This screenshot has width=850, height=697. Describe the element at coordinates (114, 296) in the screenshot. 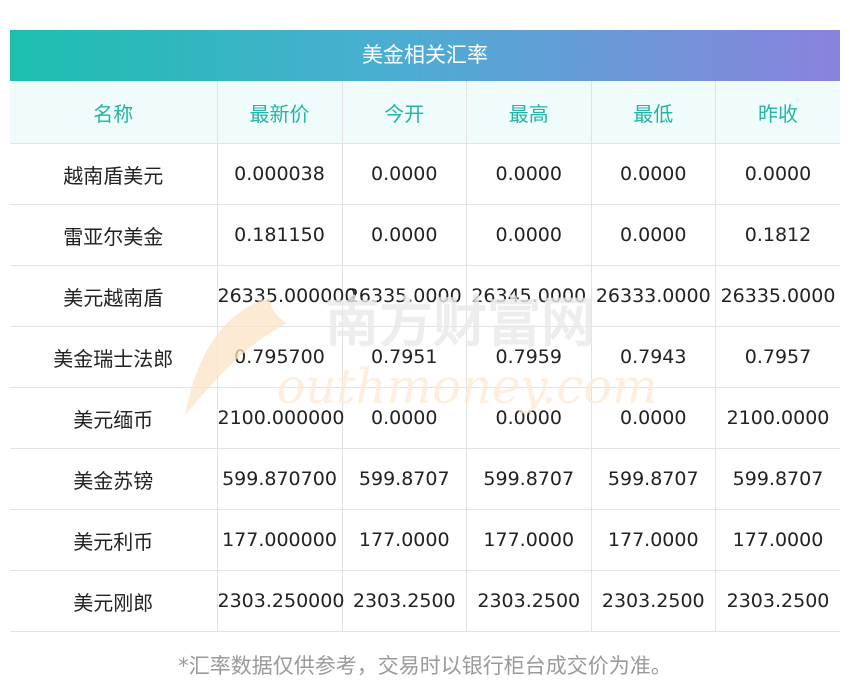

I see `row-currency-name: 美元越南盾` at that location.